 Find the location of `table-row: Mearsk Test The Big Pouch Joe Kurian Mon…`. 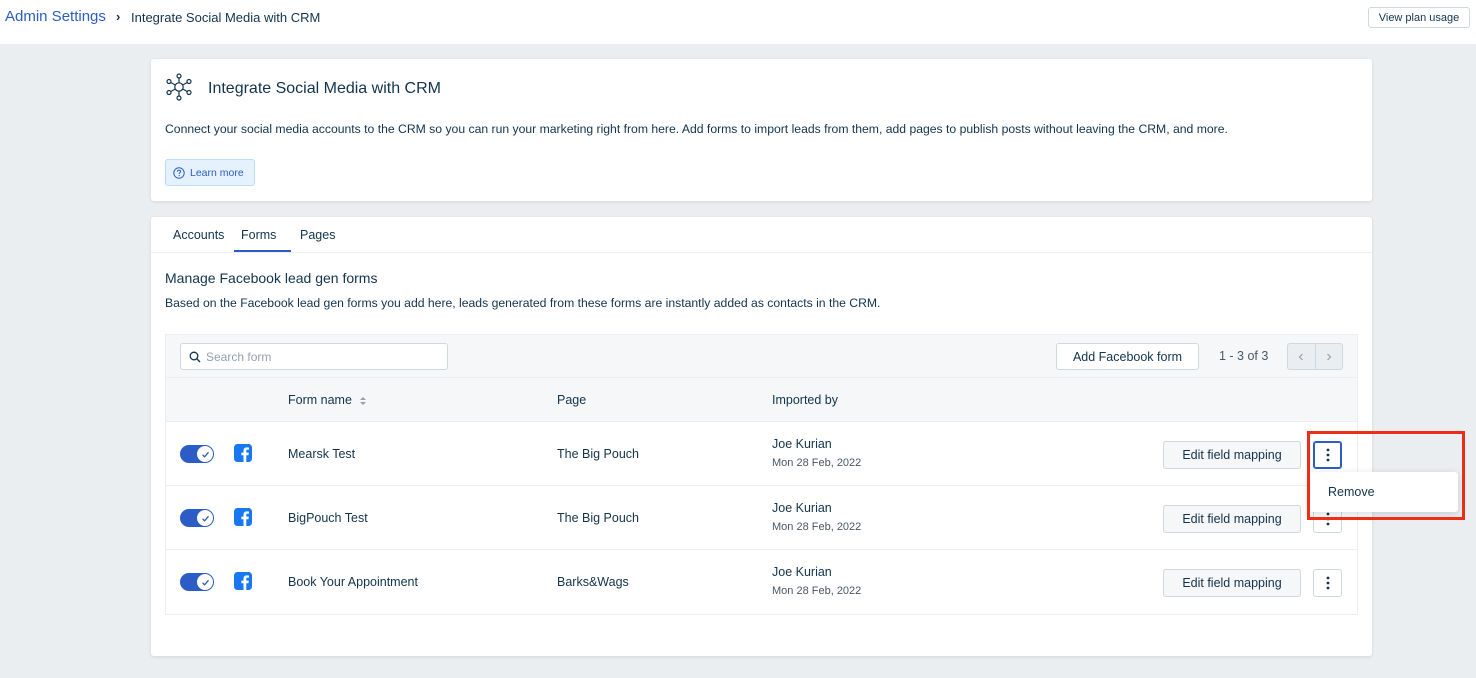

table-row: Mearsk Test The Big Pouch Joe Kurian Mon… is located at coordinates (761, 454).